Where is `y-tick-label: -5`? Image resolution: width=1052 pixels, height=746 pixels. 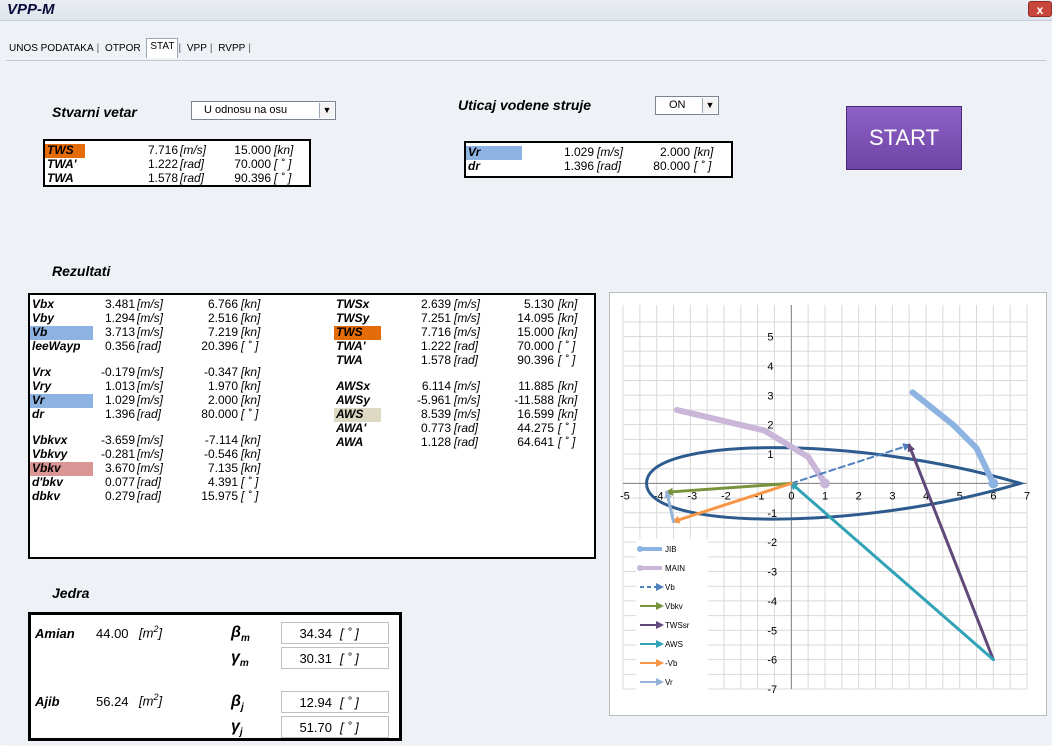 y-tick-label: -5 is located at coordinates (772, 631).